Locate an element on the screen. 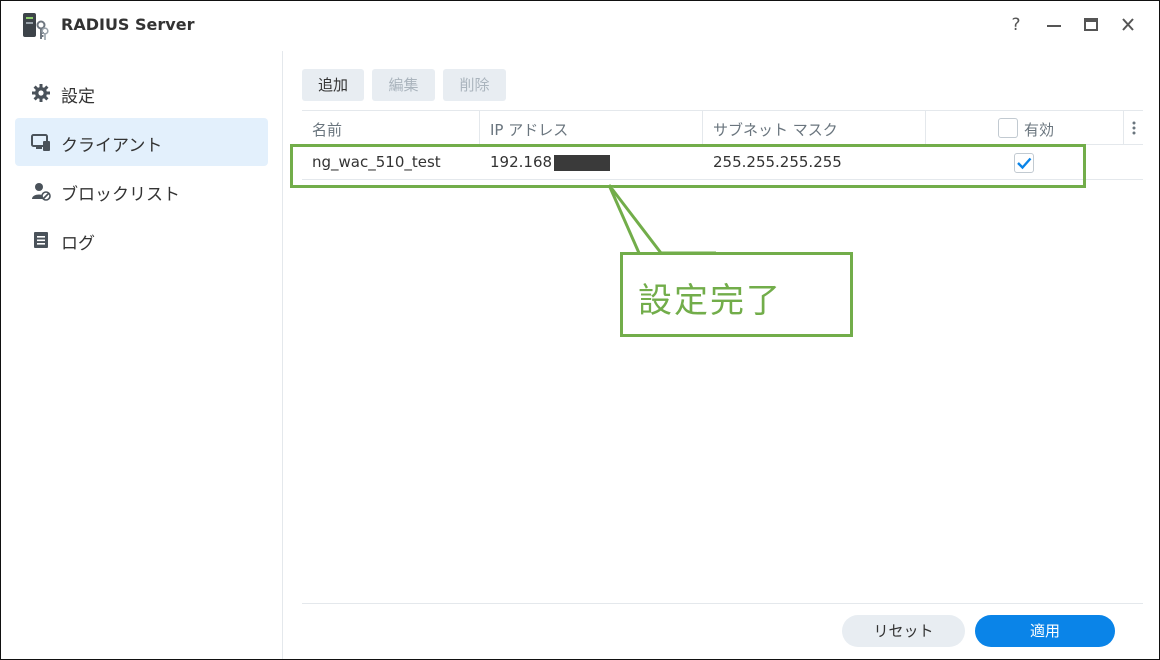  title-bar: RADIUS Server ? is located at coordinates (580, 26).